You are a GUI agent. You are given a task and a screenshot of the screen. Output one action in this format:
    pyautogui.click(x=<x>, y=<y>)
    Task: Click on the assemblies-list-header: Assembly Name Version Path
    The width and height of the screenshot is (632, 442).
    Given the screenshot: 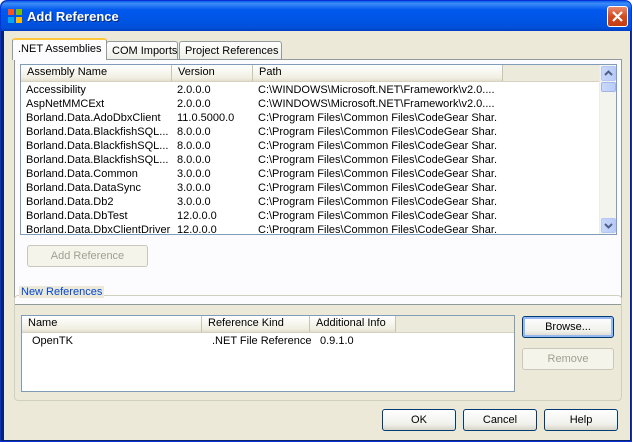 What is the action you would take?
    pyautogui.click(x=318, y=73)
    